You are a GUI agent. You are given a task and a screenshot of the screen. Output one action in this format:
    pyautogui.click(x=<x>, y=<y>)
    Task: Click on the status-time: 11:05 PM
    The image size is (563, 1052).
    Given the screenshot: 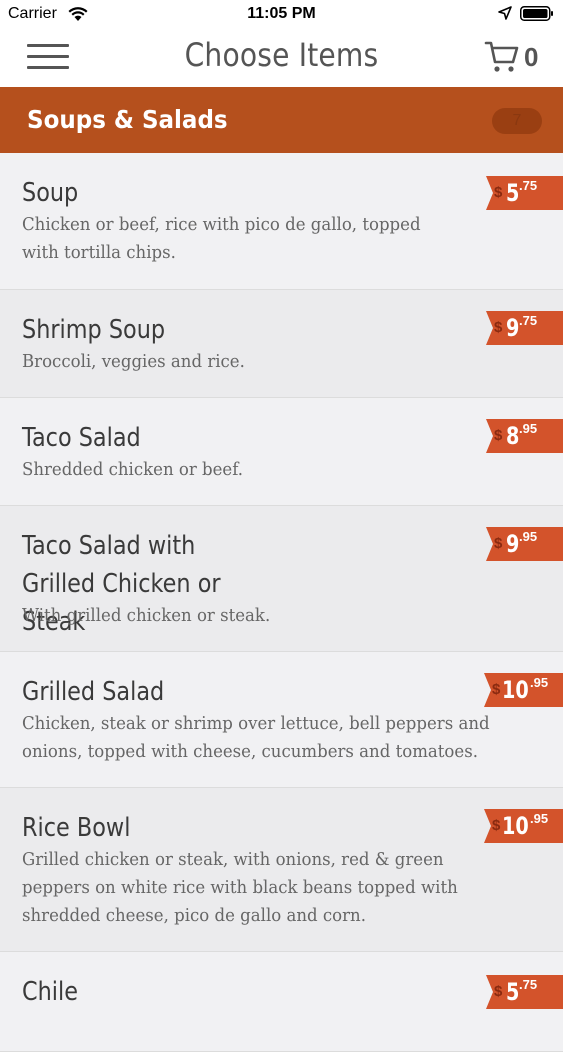 What is the action you would take?
    pyautogui.click(x=281, y=13)
    